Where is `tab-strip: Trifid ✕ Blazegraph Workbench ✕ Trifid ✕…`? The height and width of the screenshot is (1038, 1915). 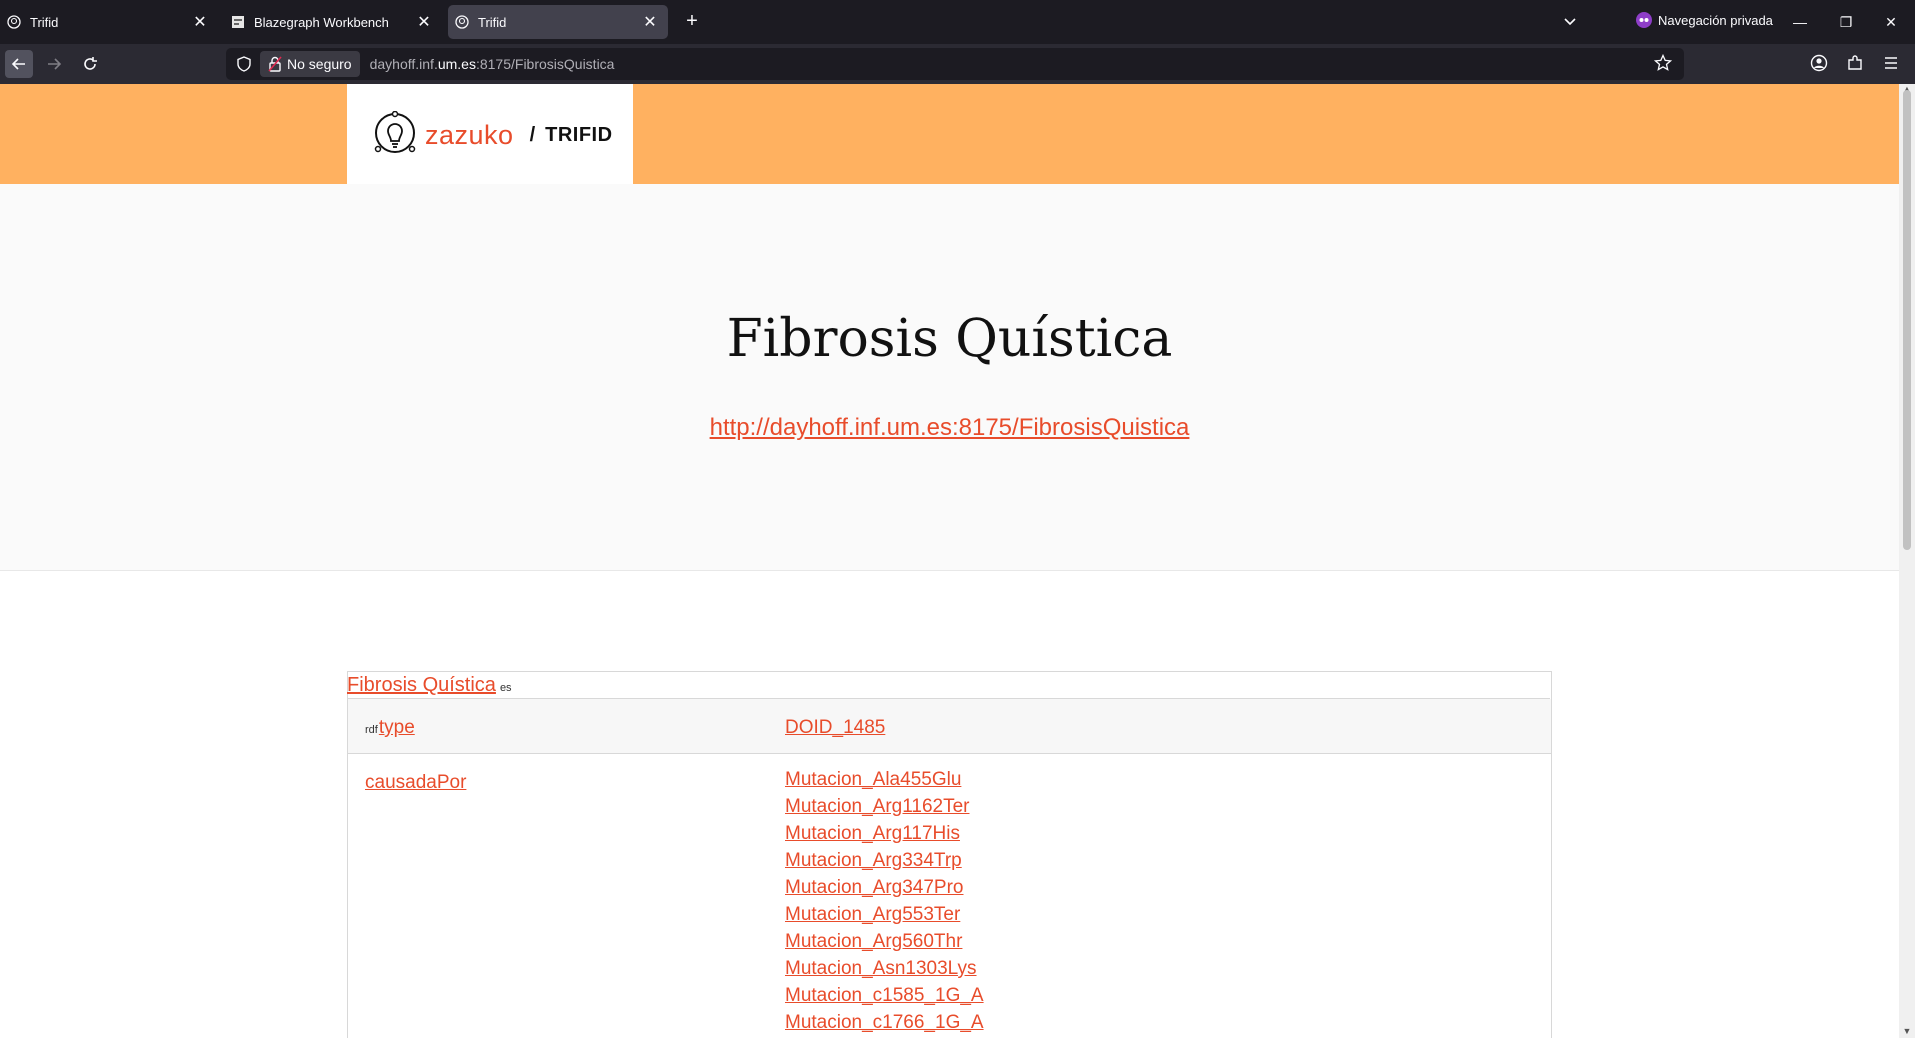 tab-strip: Trifid ✕ Blazegraph Workbench ✕ Trifid ✕… is located at coordinates (957, 22).